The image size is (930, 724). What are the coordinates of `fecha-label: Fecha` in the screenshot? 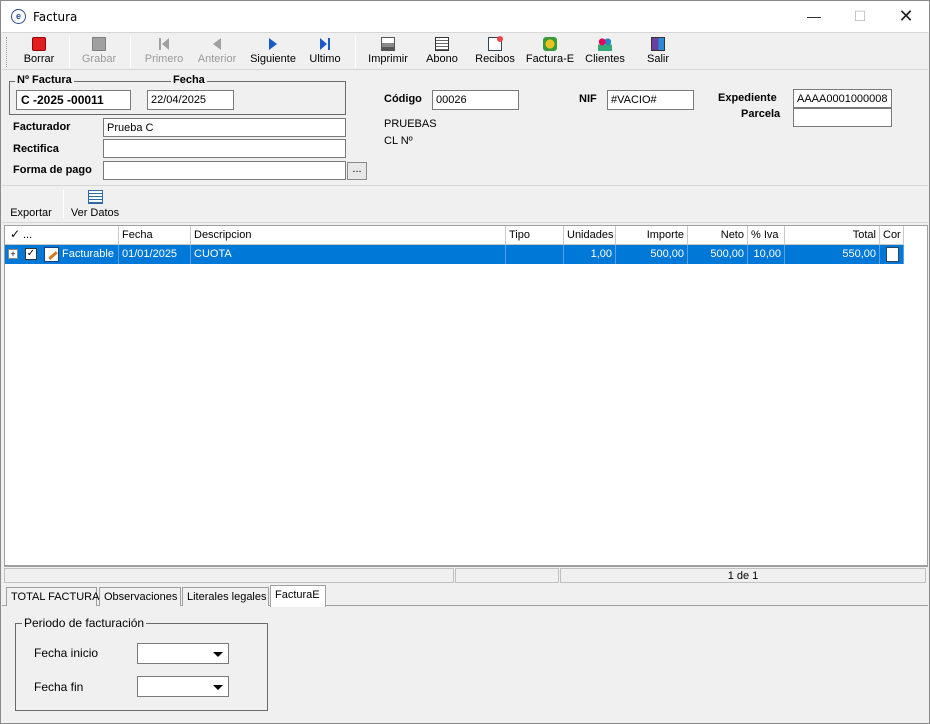 It's located at (189, 80).